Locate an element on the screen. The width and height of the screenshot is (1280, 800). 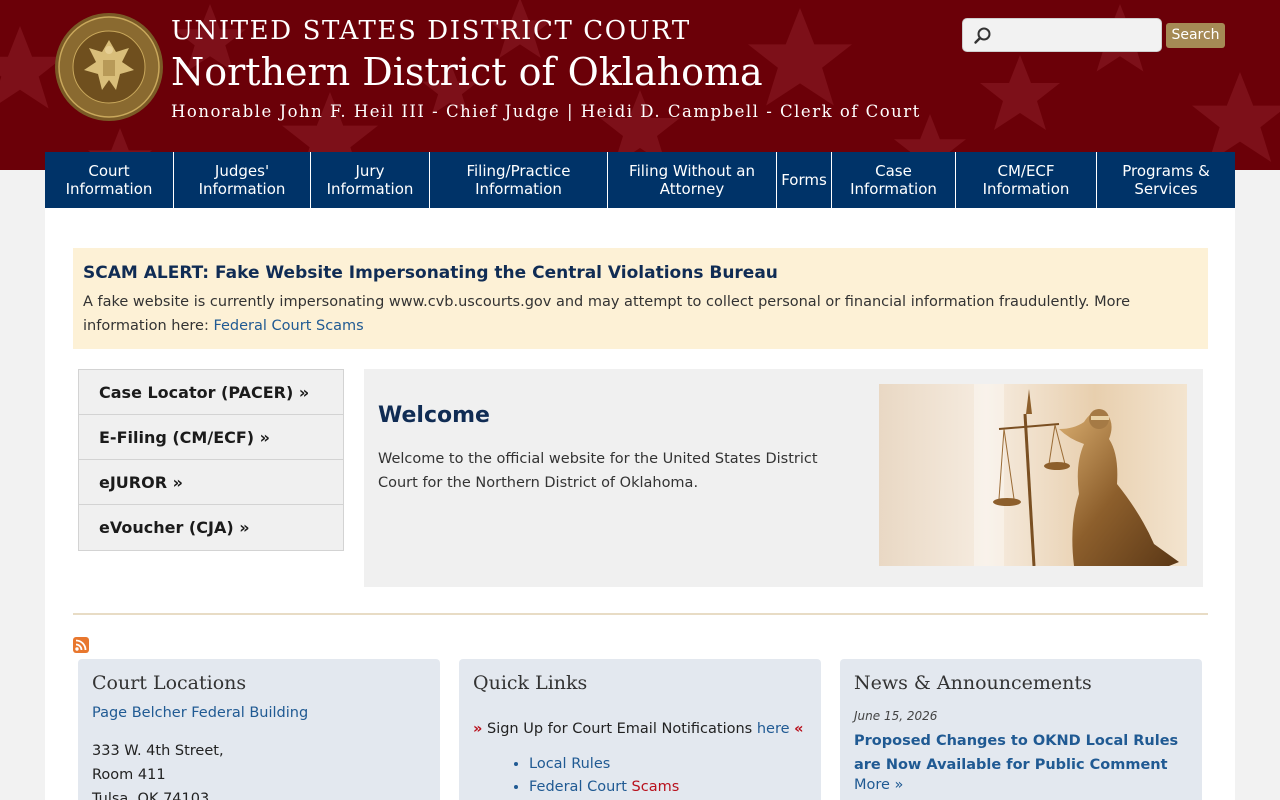
court-name-line1: UNITED STATES DISTRICT COURT is located at coordinates (431, 31).